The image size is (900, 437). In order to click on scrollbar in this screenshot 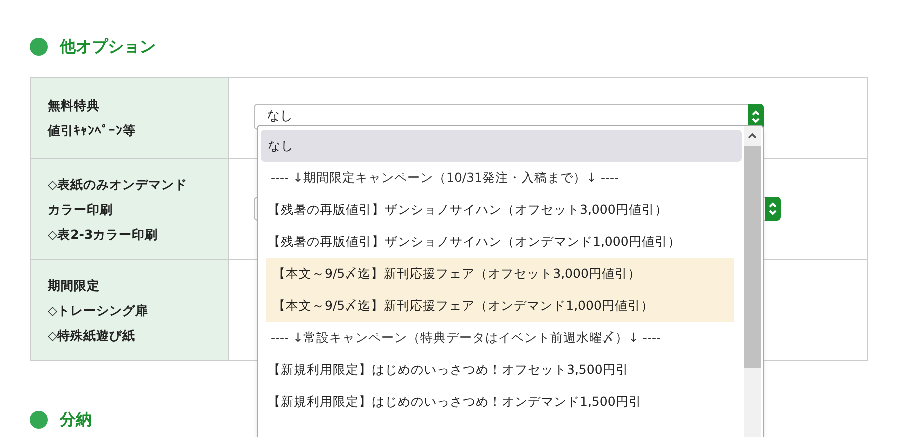, I will do `click(752, 281)`.